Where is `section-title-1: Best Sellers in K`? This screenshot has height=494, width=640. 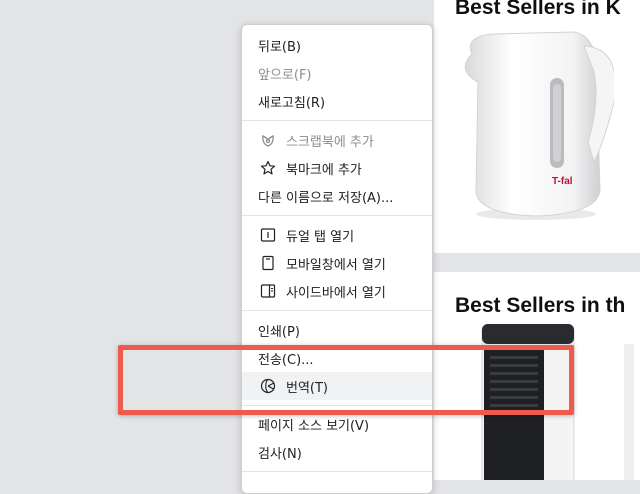
section-title-1: Best Sellers in K is located at coordinates (538, 10).